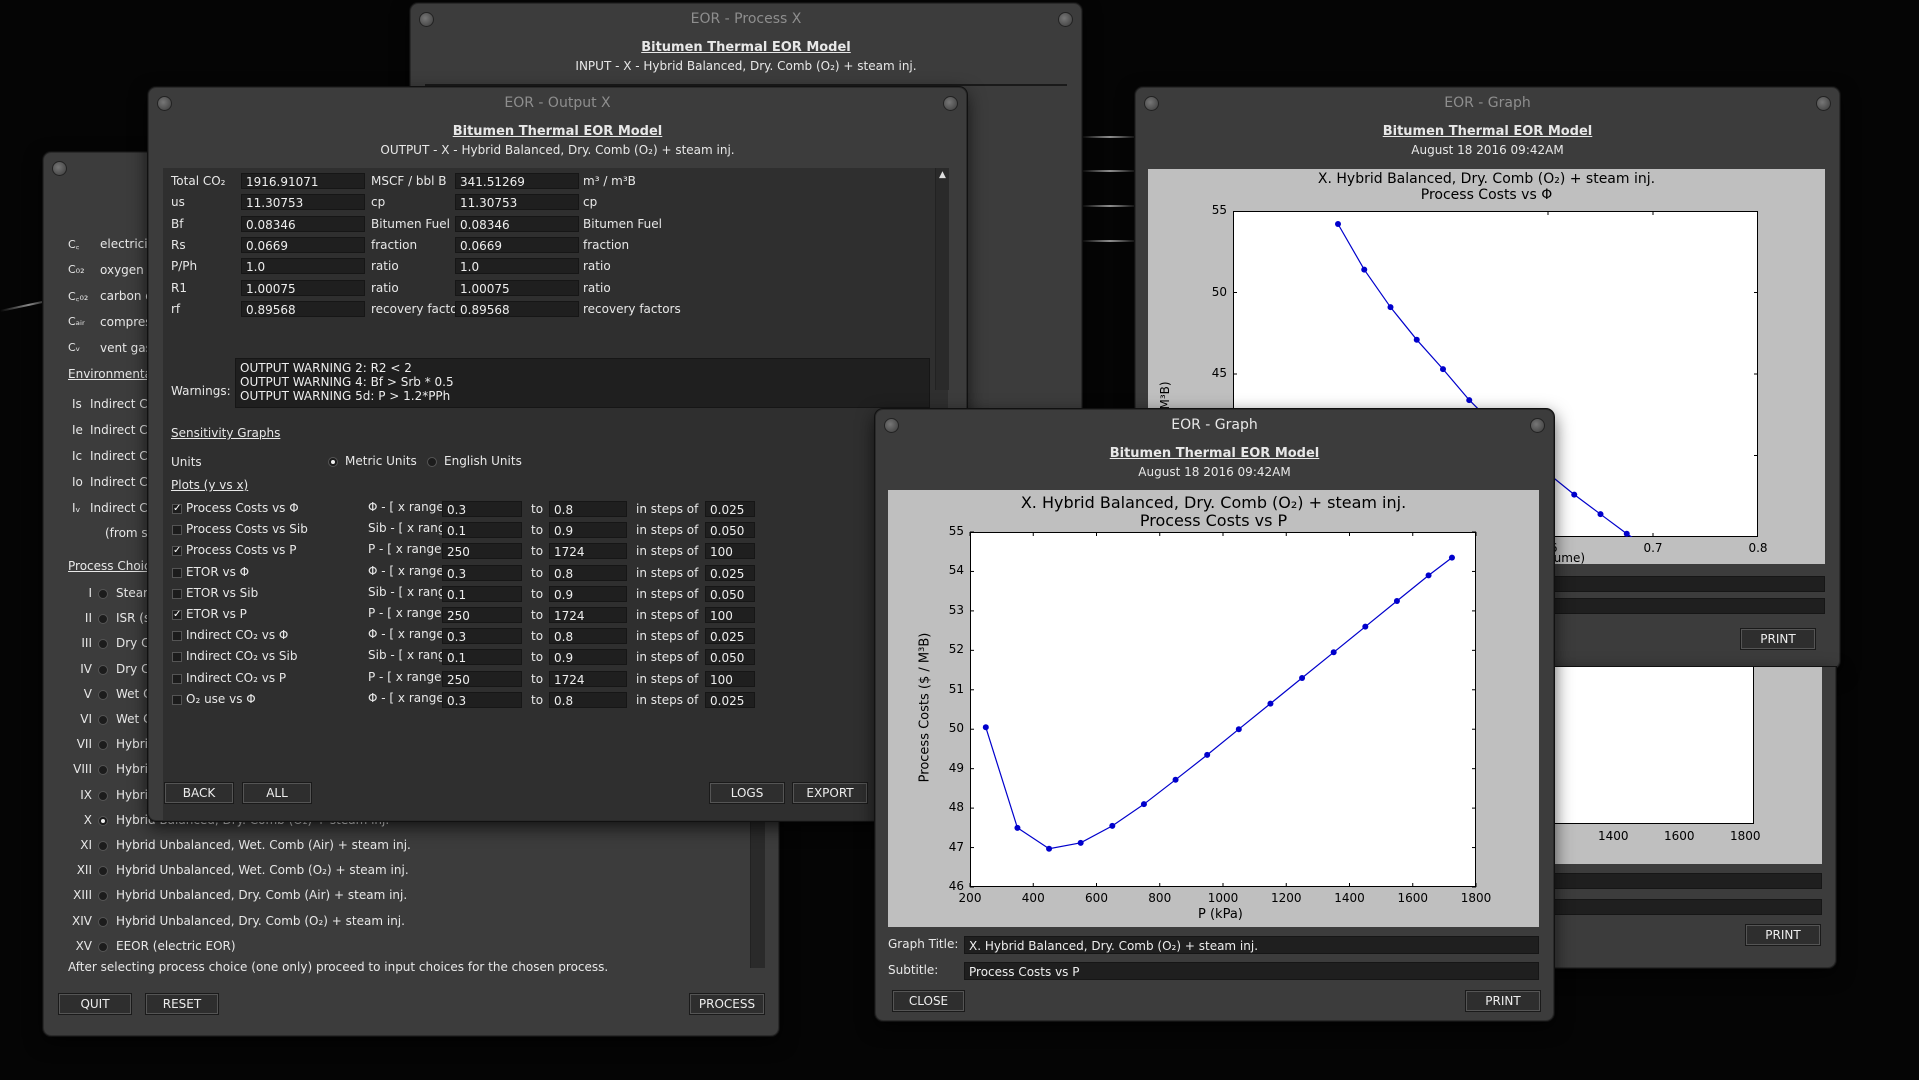 Image resolution: width=1919 pixels, height=1080 pixels. What do you see at coordinates (333, 462) in the screenshot?
I see `metric-units-radio` at bounding box center [333, 462].